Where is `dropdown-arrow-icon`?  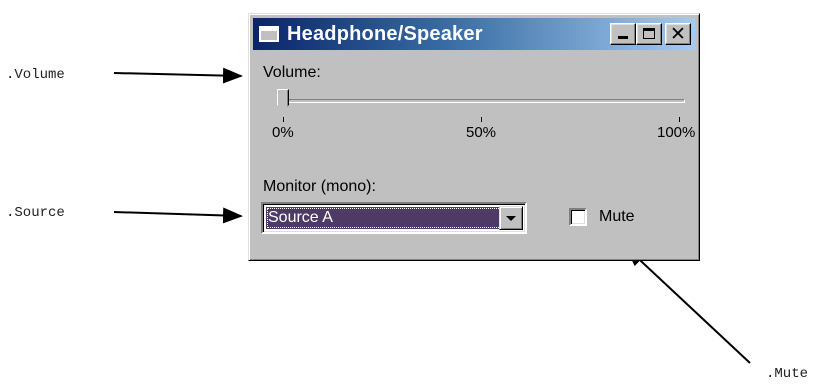
dropdown-arrow-icon is located at coordinates (511, 218).